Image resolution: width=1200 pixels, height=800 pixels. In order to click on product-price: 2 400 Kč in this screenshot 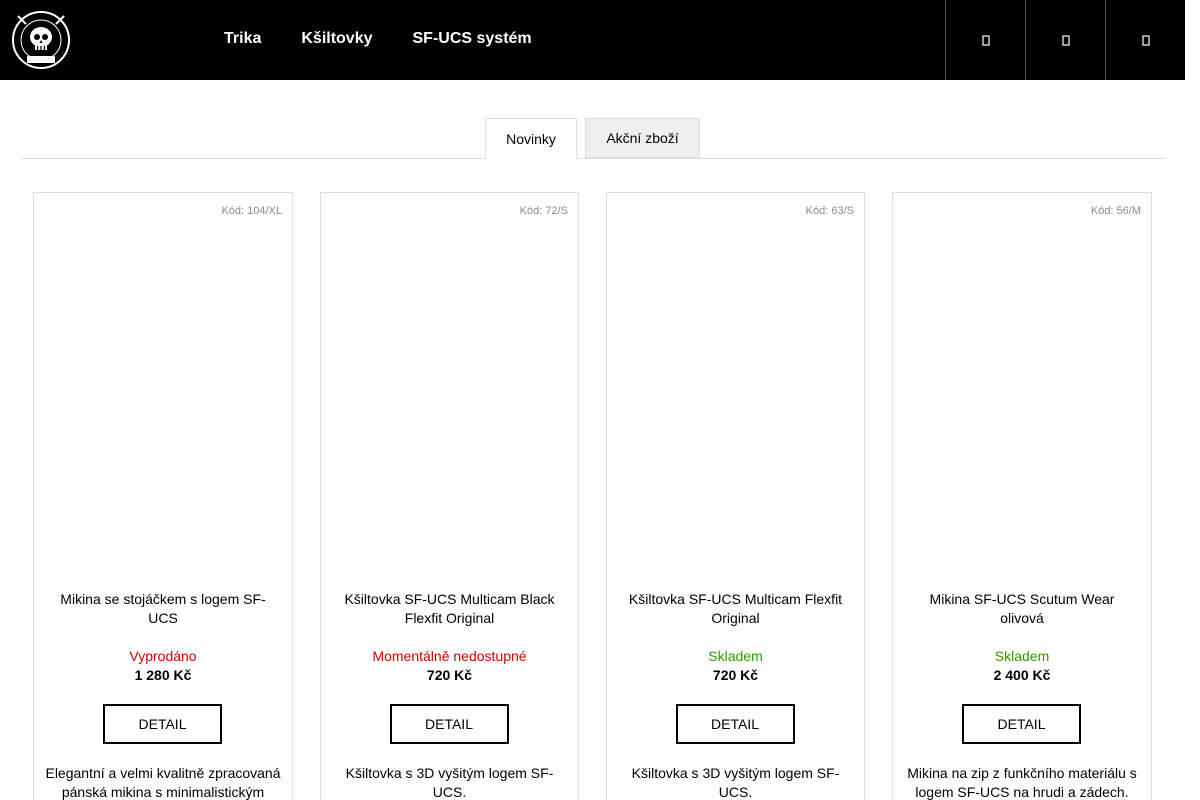, I will do `click(1022, 675)`.